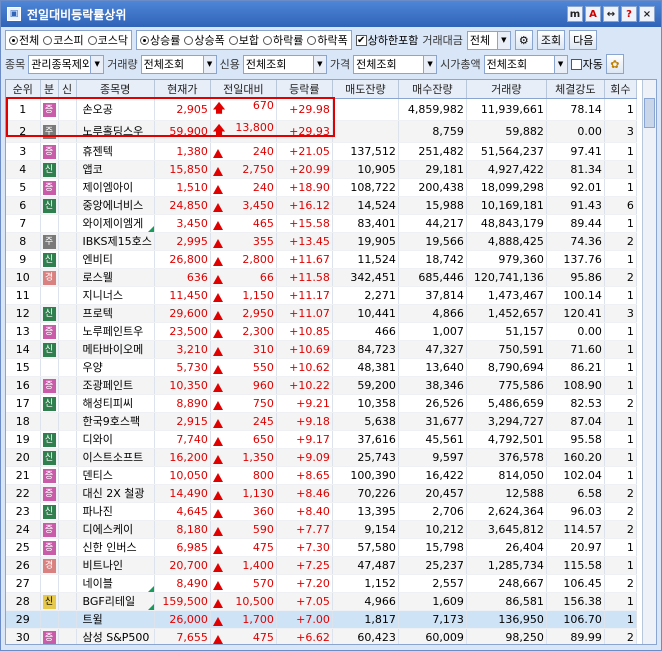  Describe the element at coordinates (575, 14) in the screenshot. I see `menu-button: m` at that location.